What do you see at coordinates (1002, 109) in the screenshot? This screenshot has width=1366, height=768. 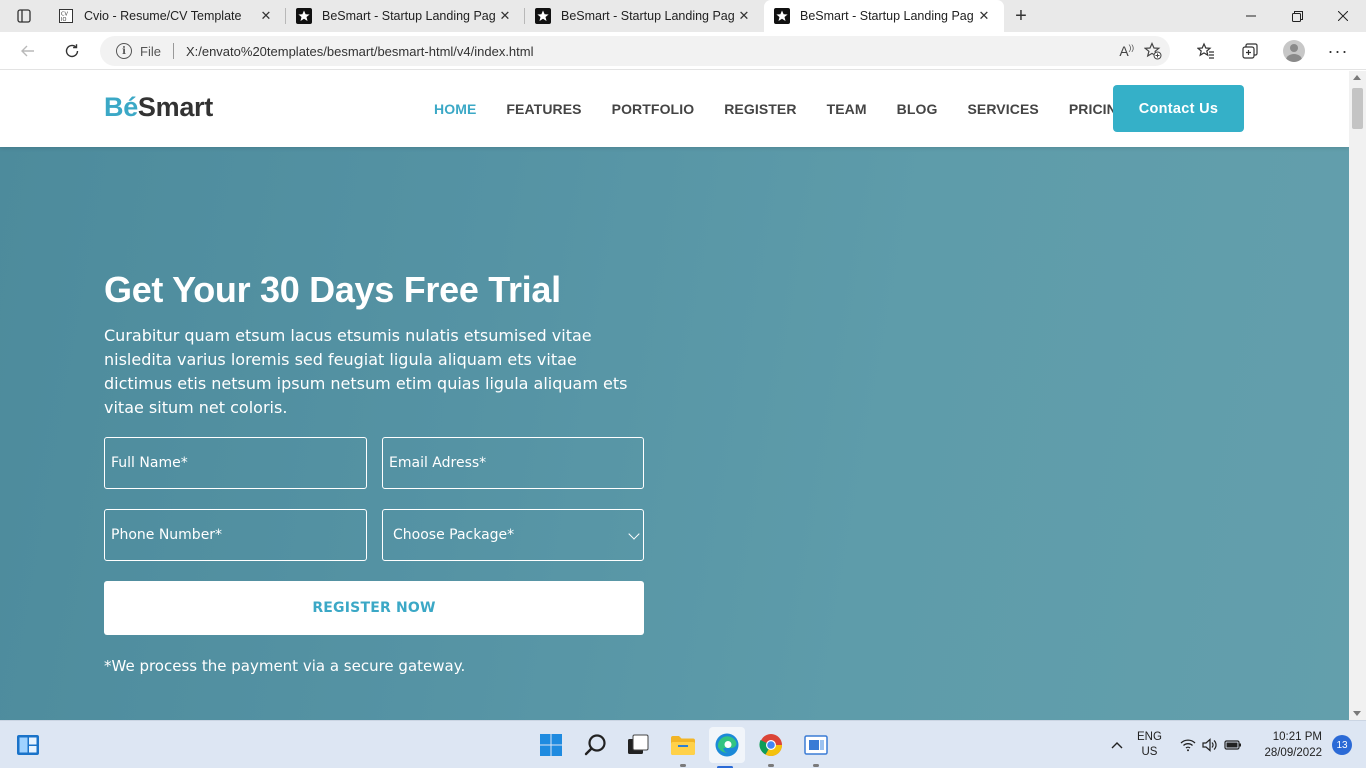 I see `nav-services: SERVICES` at bounding box center [1002, 109].